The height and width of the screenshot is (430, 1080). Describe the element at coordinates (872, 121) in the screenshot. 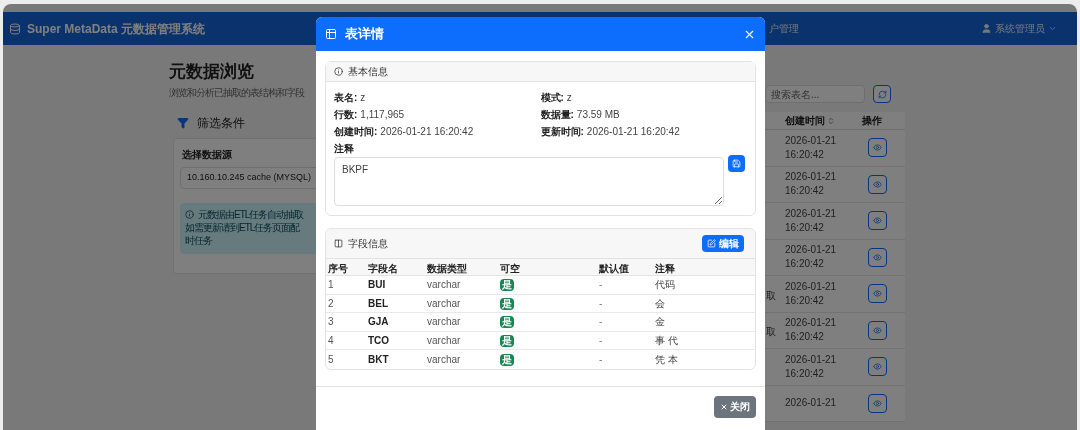

I see `column-header: 操作` at that location.